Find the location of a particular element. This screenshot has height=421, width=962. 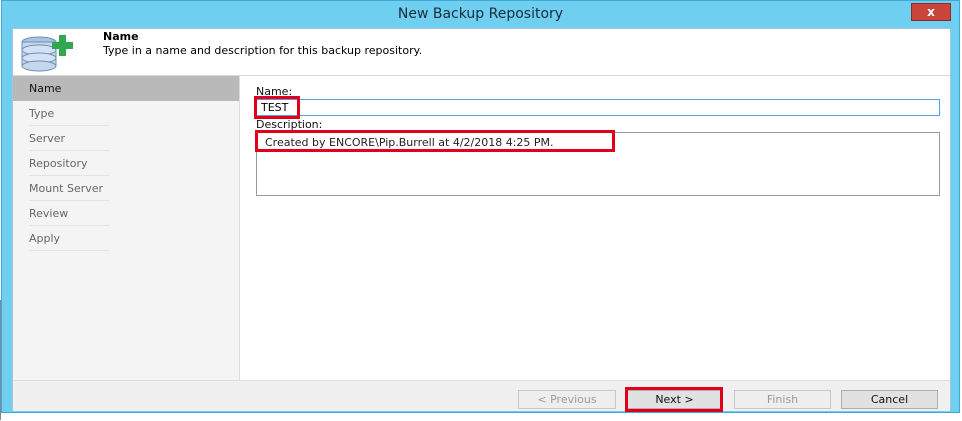

database-add-icon is located at coordinates (47, 53).